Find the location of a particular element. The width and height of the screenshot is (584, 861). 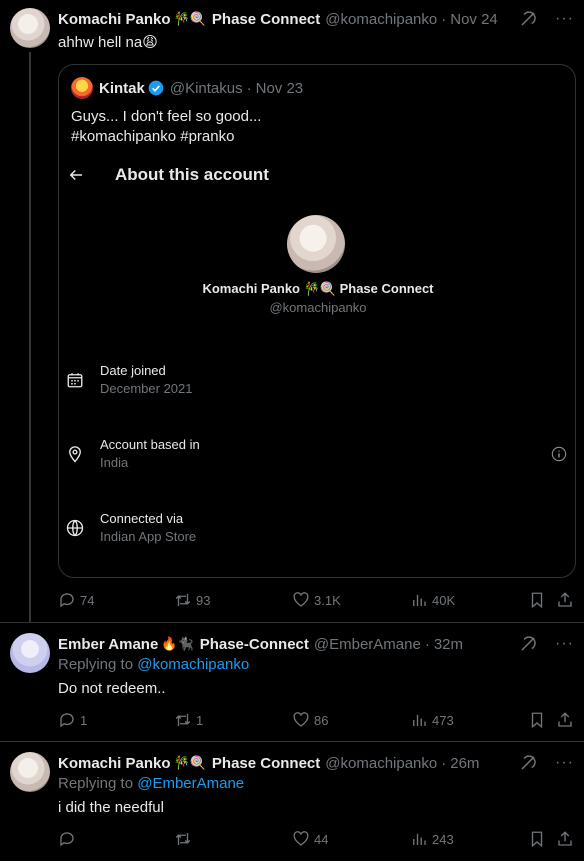

timestamp: 26m is located at coordinates (464, 763).